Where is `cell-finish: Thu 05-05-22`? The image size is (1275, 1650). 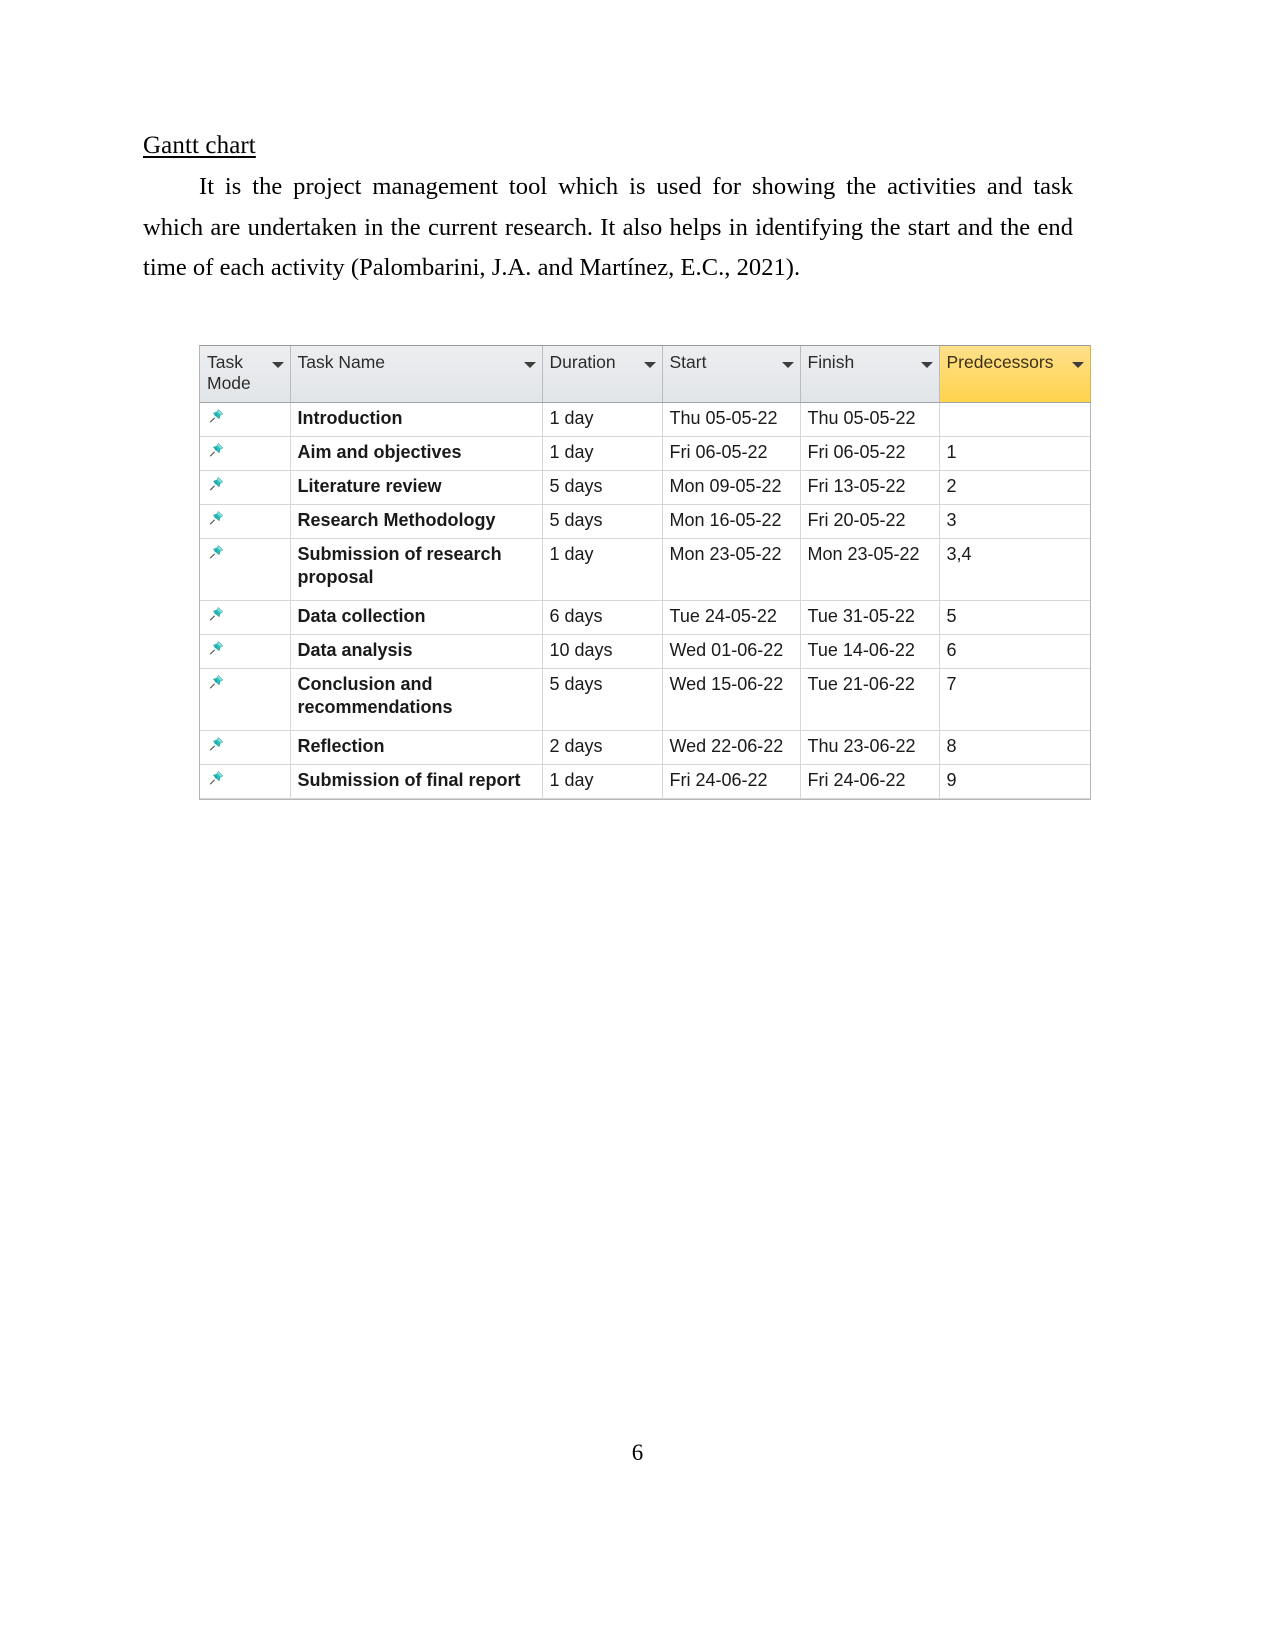
cell-finish: Thu 05-05-22 is located at coordinates (870, 419).